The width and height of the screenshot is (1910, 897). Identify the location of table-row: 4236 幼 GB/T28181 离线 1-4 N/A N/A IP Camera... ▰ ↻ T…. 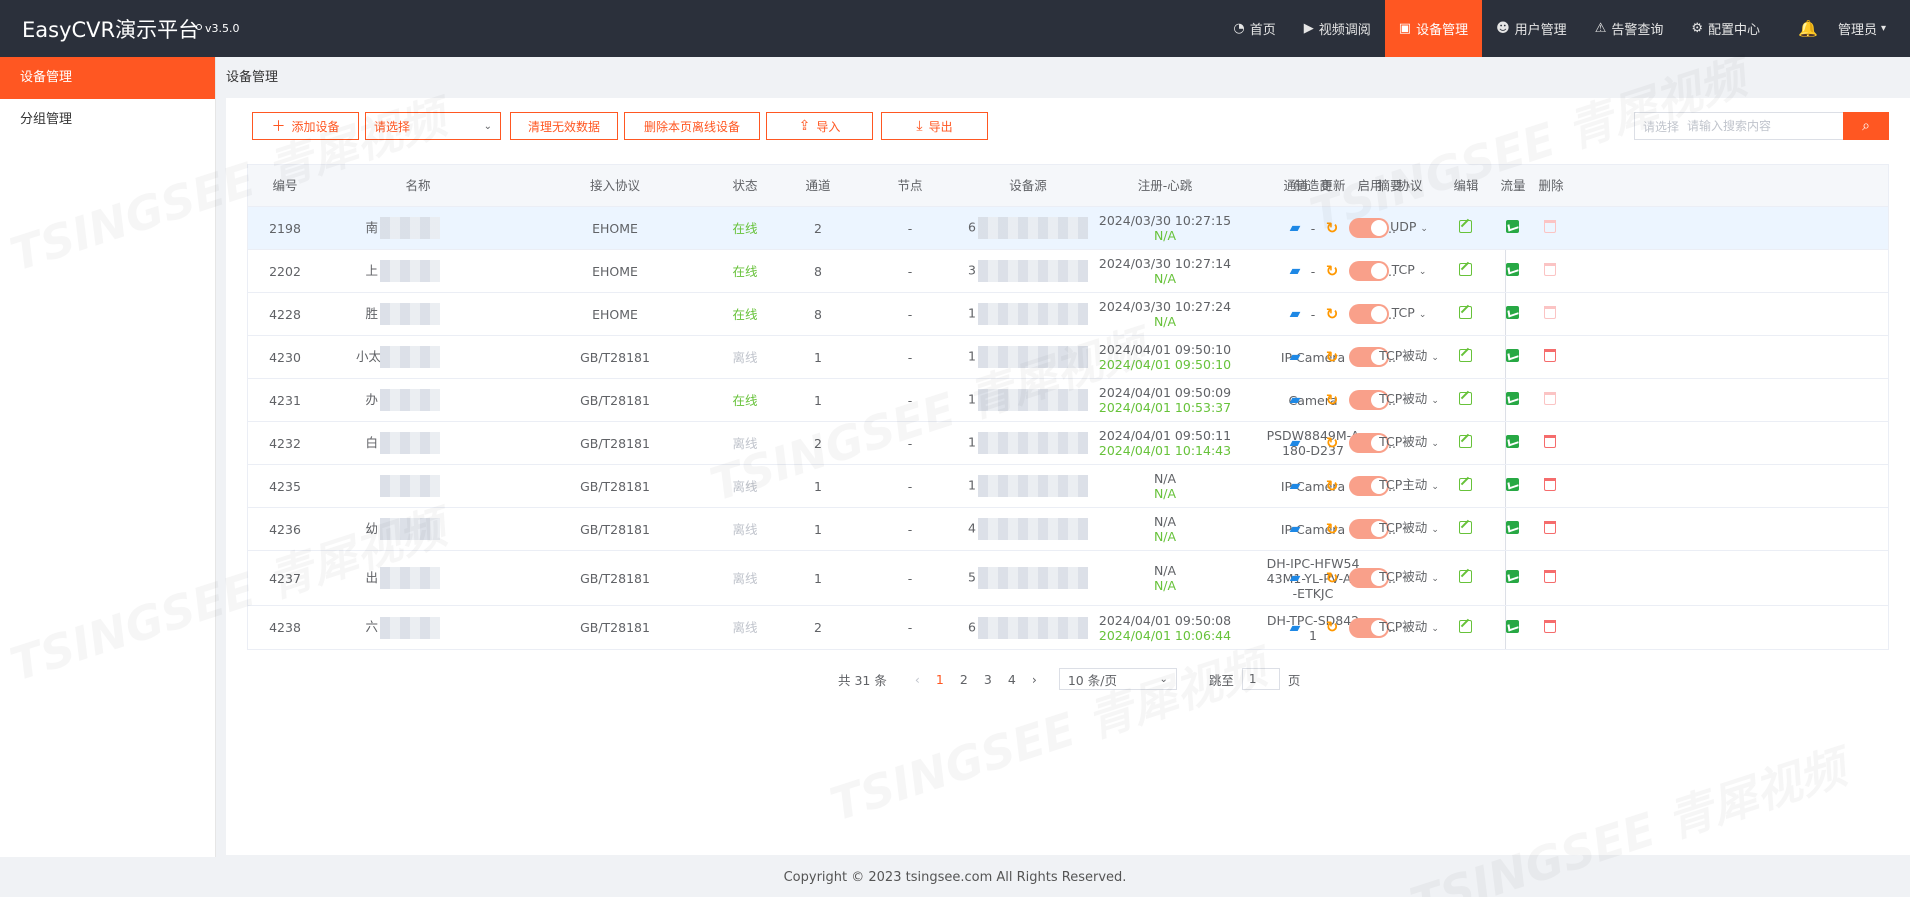
(1068, 529).